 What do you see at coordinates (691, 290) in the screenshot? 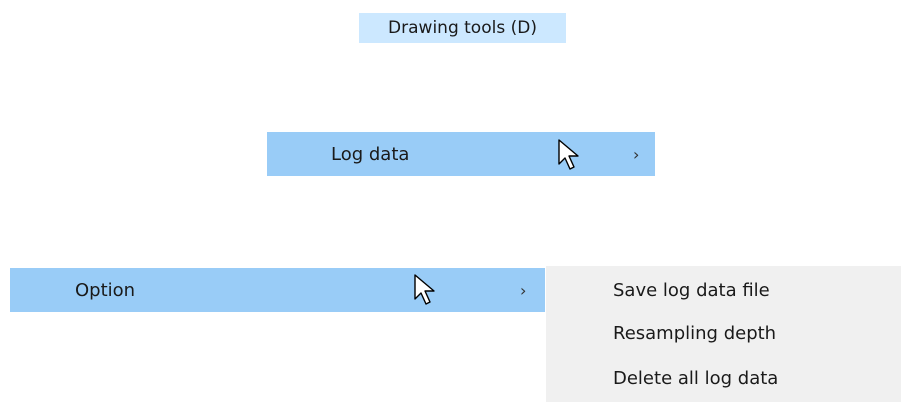
I see `submenu-item-save-log-data-file: Save log data file` at bounding box center [691, 290].